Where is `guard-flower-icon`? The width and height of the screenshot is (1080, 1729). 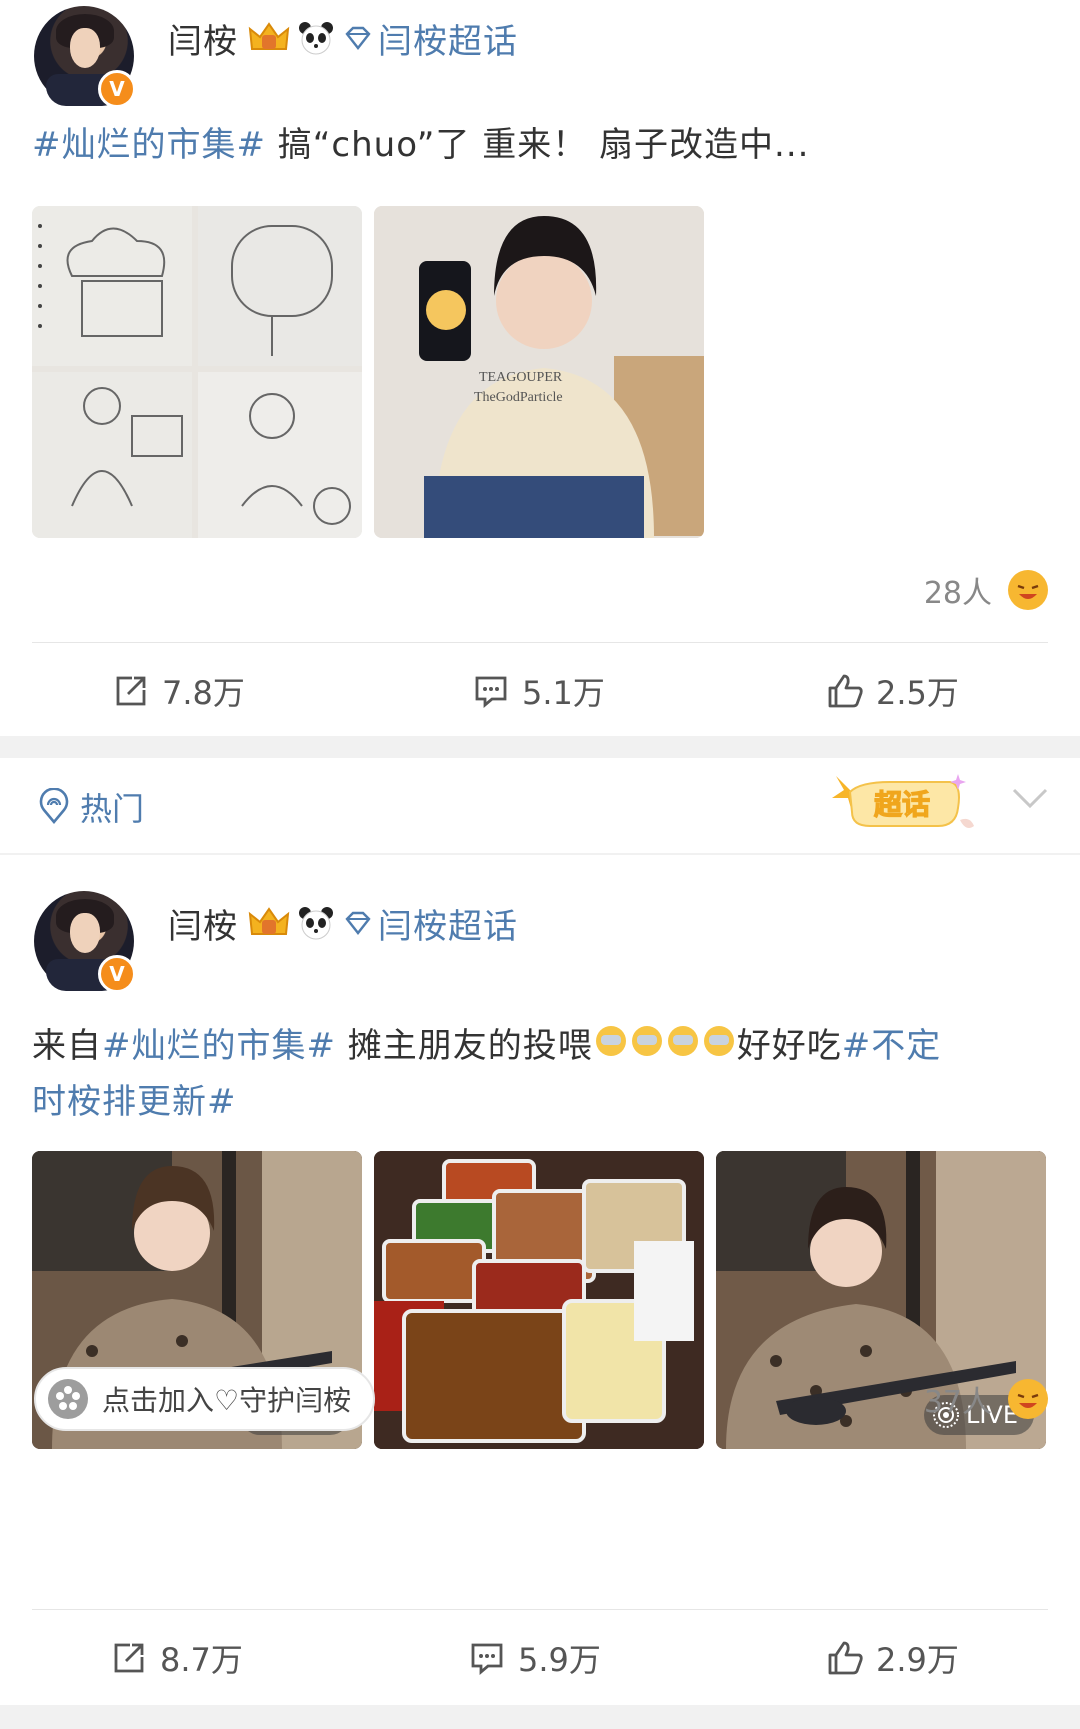 guard-flower-icon is located at coordinates (68, 1399).